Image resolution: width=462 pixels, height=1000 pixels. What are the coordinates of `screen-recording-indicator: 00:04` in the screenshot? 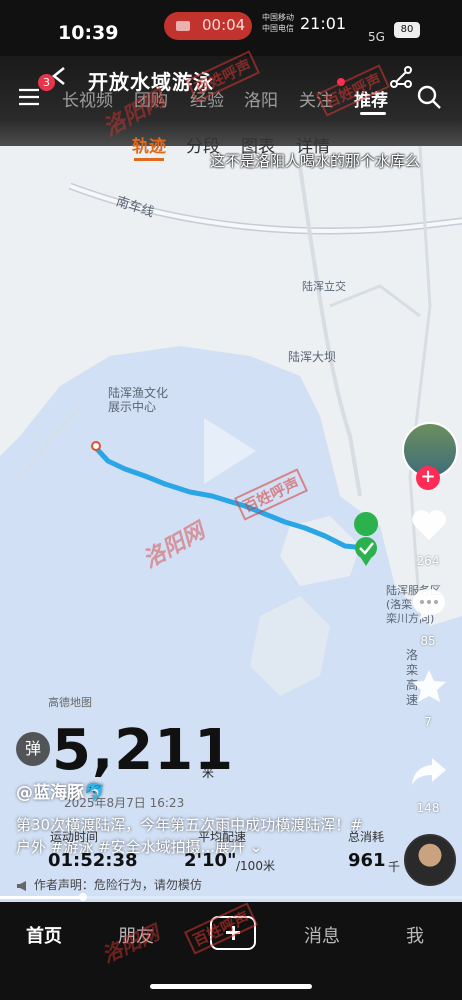 It's located at (208, 26).